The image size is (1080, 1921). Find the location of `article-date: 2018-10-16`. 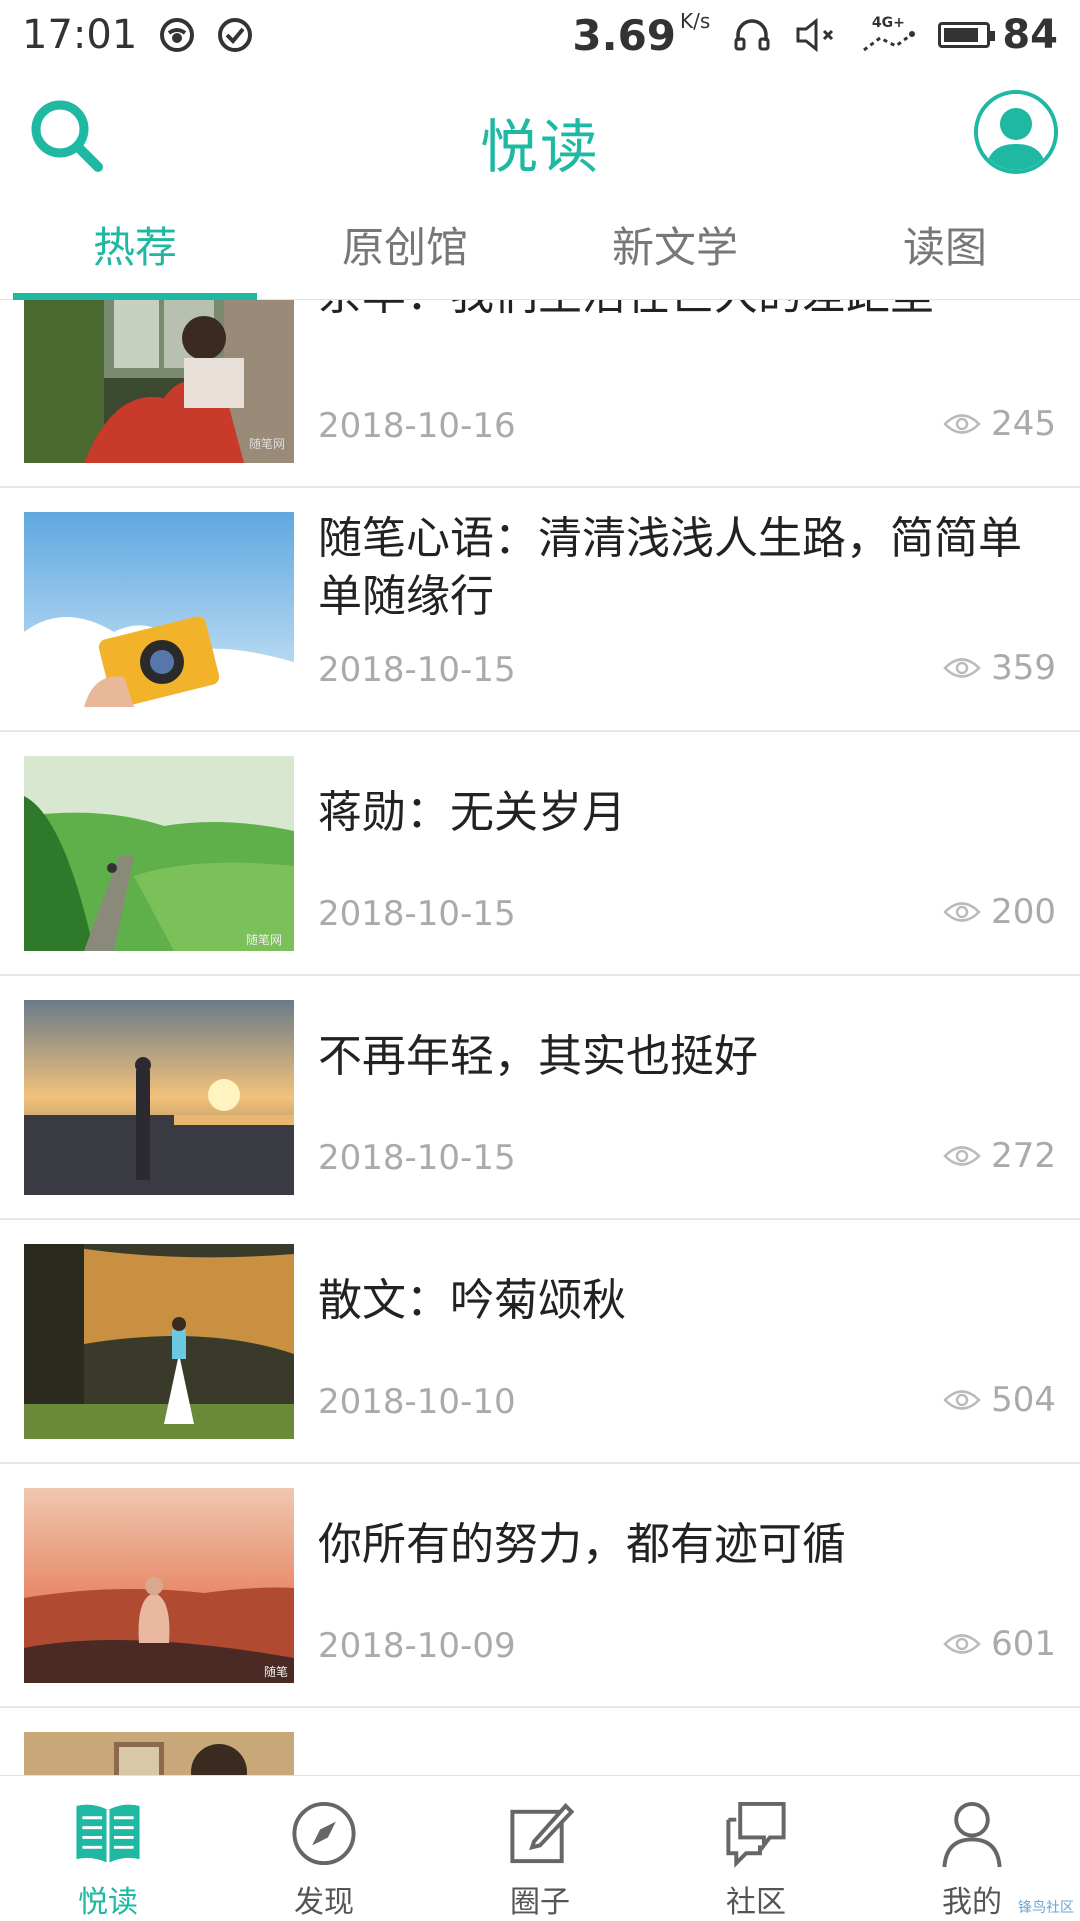

article-date: 2018-10-16 is located at coordinates (417, 426).